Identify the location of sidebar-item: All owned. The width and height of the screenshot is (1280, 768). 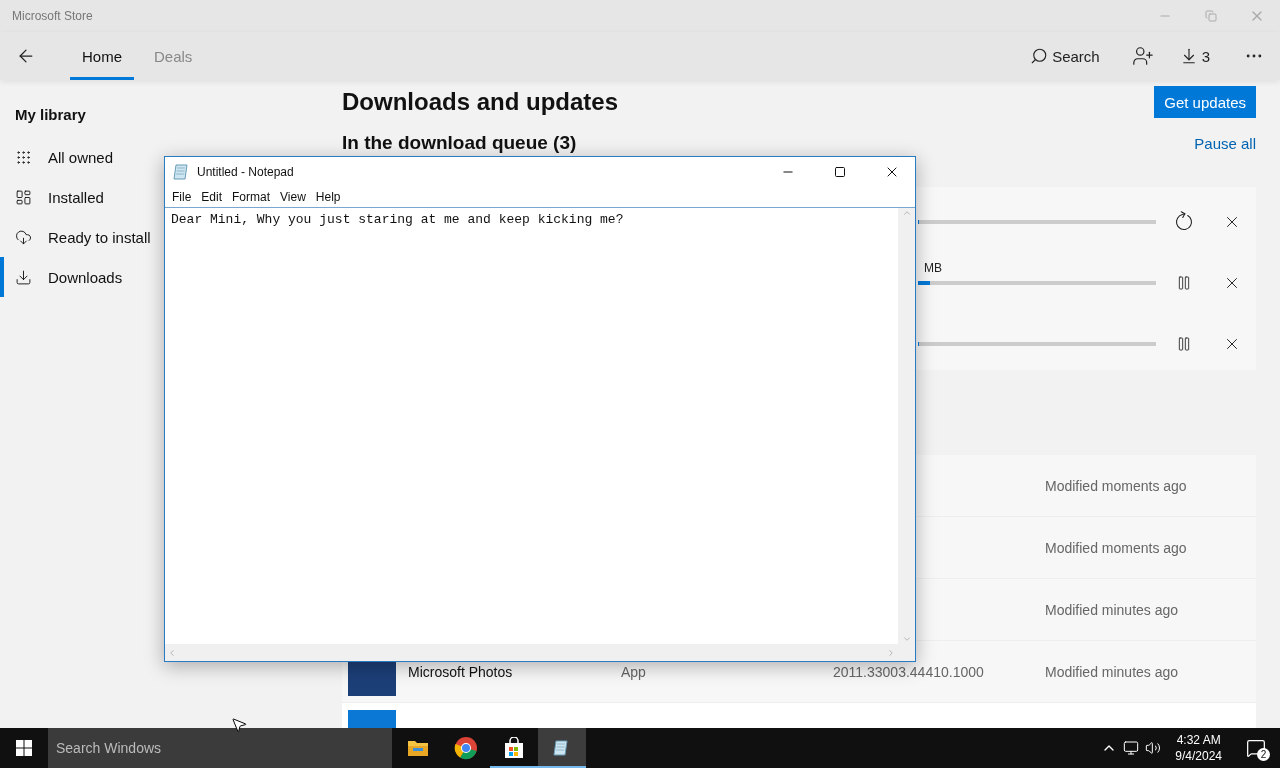
(57, 157).